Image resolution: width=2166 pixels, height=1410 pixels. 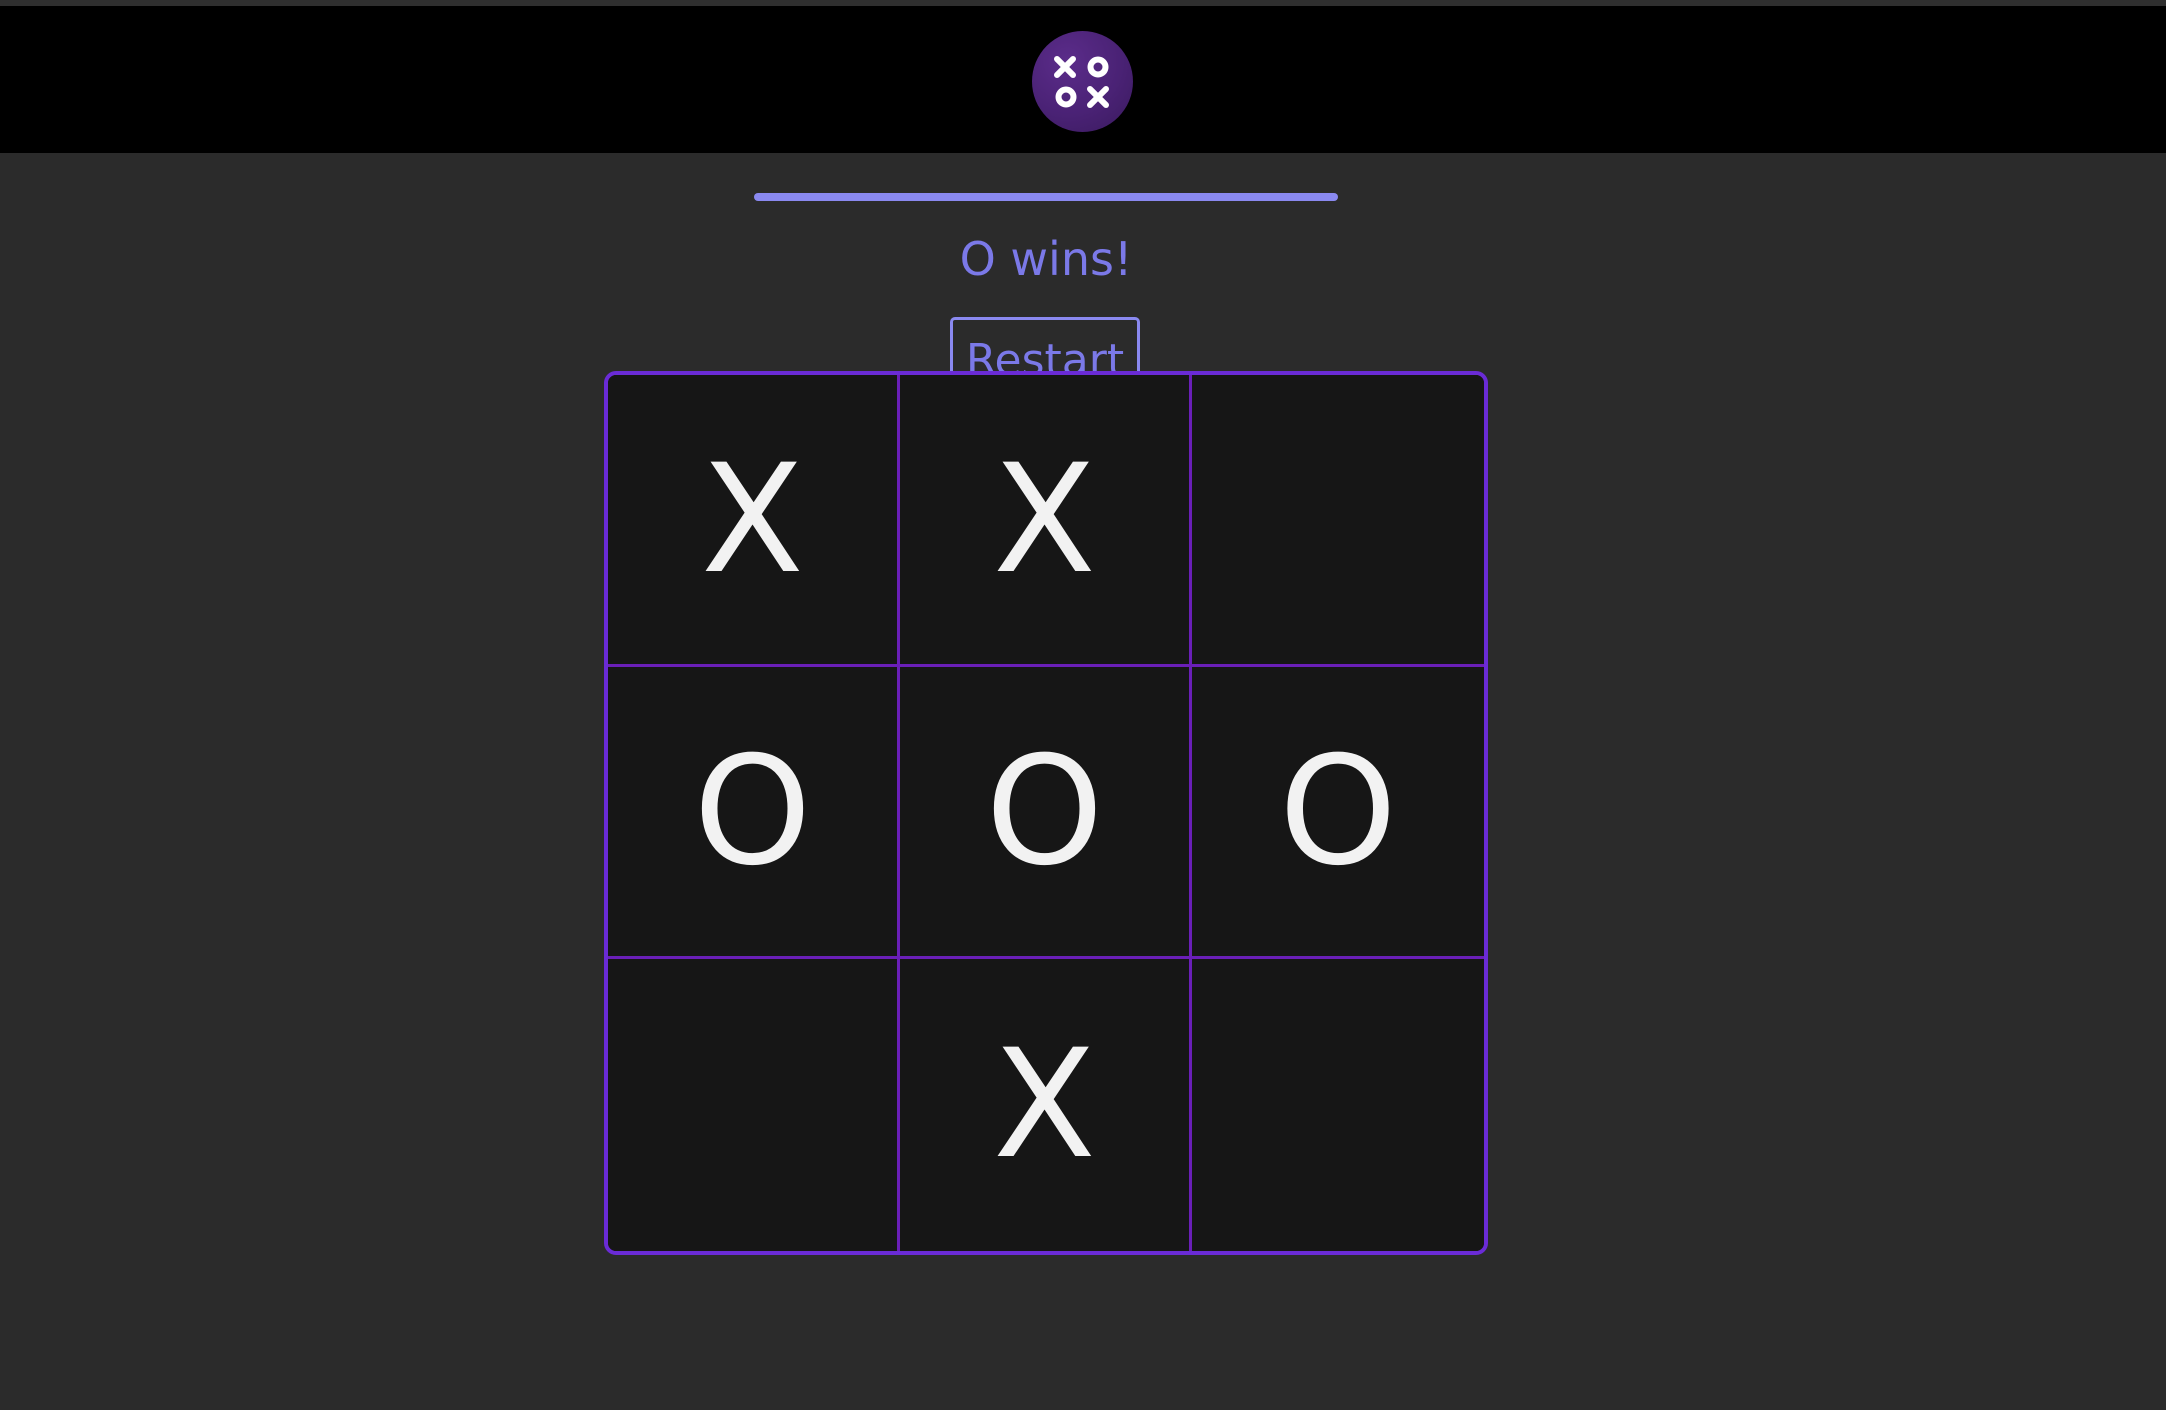 I want to click on board-cell-5: O, so click(x=1046, y=813).